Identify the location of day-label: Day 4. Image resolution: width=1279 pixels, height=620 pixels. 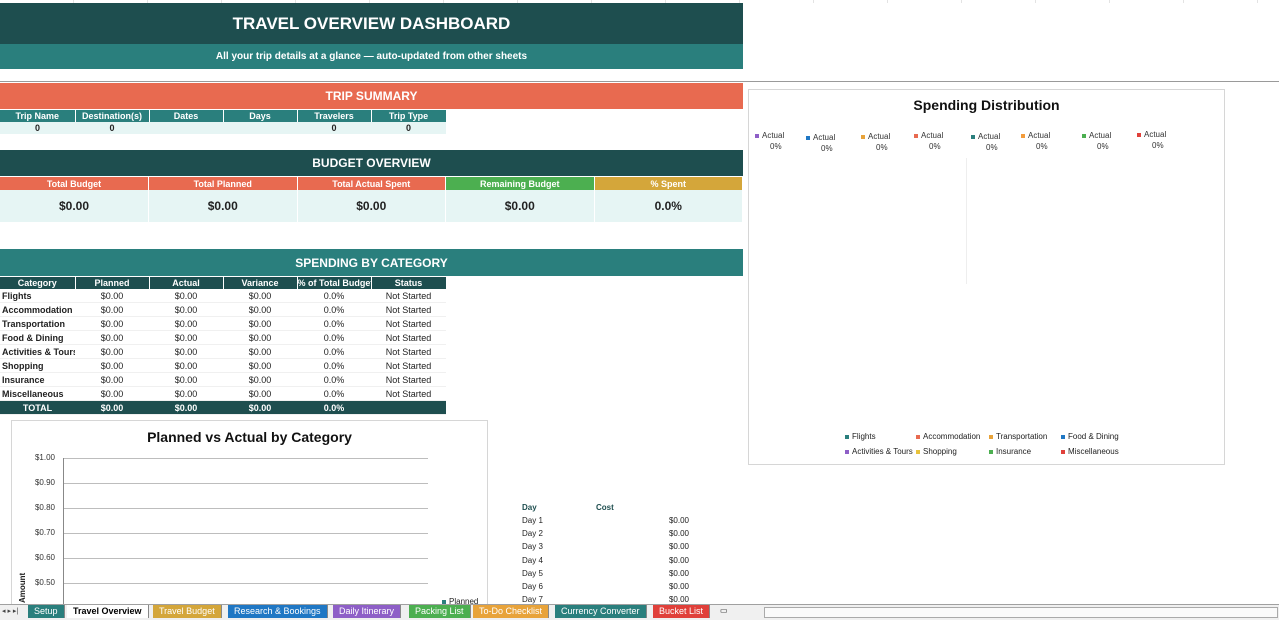
(532, 560).